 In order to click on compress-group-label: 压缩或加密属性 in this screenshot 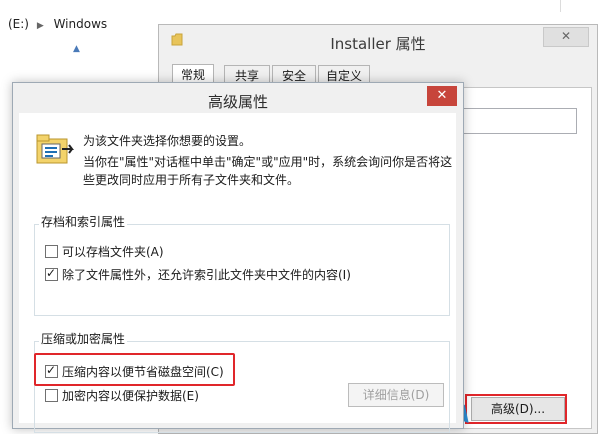, I will do `click(83, 338)`.